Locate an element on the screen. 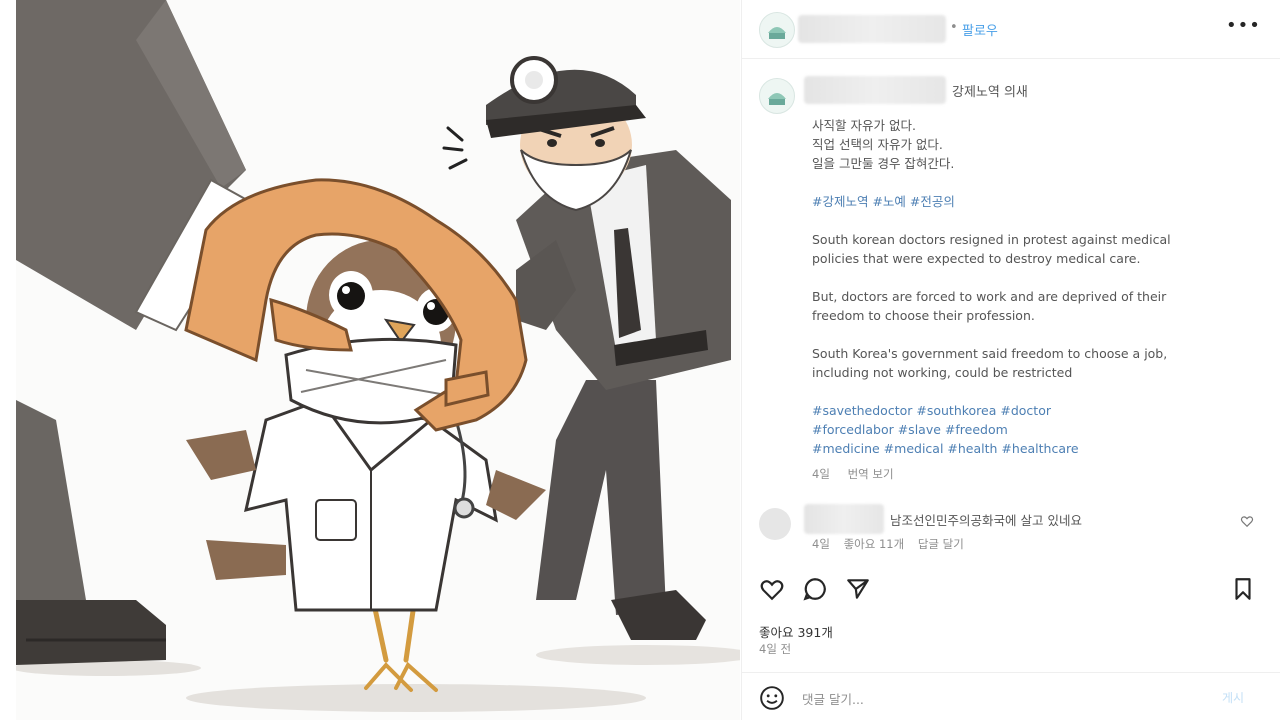 This screenshot has height=721, width=1280. comment-age: 4일 is located at coordinates (821, 544).